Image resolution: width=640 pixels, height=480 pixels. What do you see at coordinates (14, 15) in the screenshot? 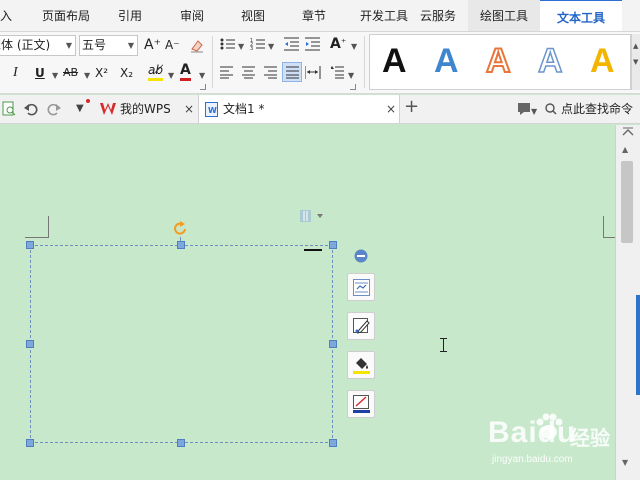
I see `tab-insert: 插入` at bounding box center [14, 15].